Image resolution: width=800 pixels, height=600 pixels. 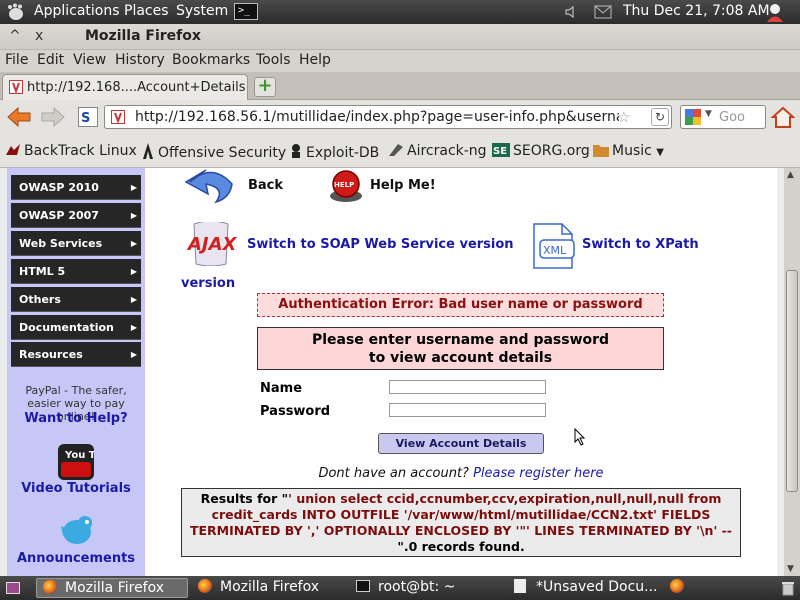 What do you see at coordinates (461, 546) in the screenshot?
I see `results-suffix: ".0 records found.` at bounding box center [461, 546].